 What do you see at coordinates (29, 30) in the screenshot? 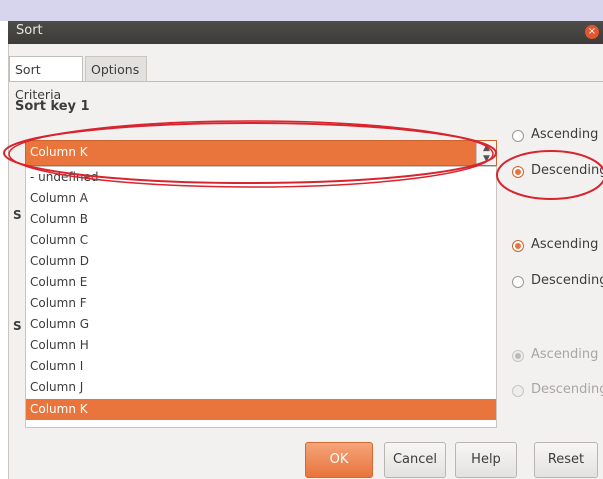
I see `window-title: Sort` at bounding box center [29, 30].